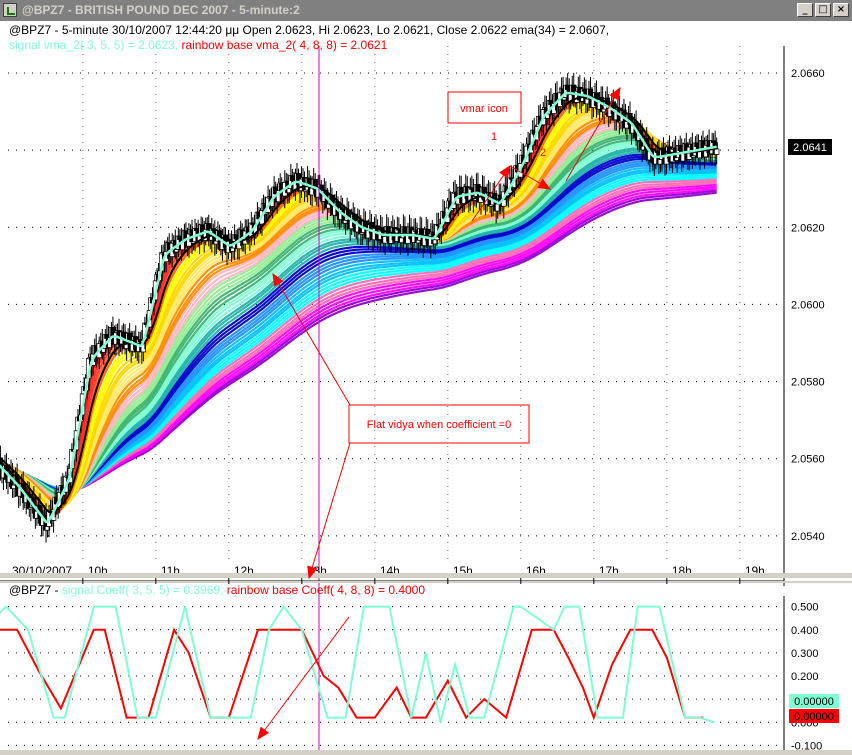  What do you see at coordinates (823, 10) in the screenshot?
I see `maximize-button: □` at bounding box center [823, 10].